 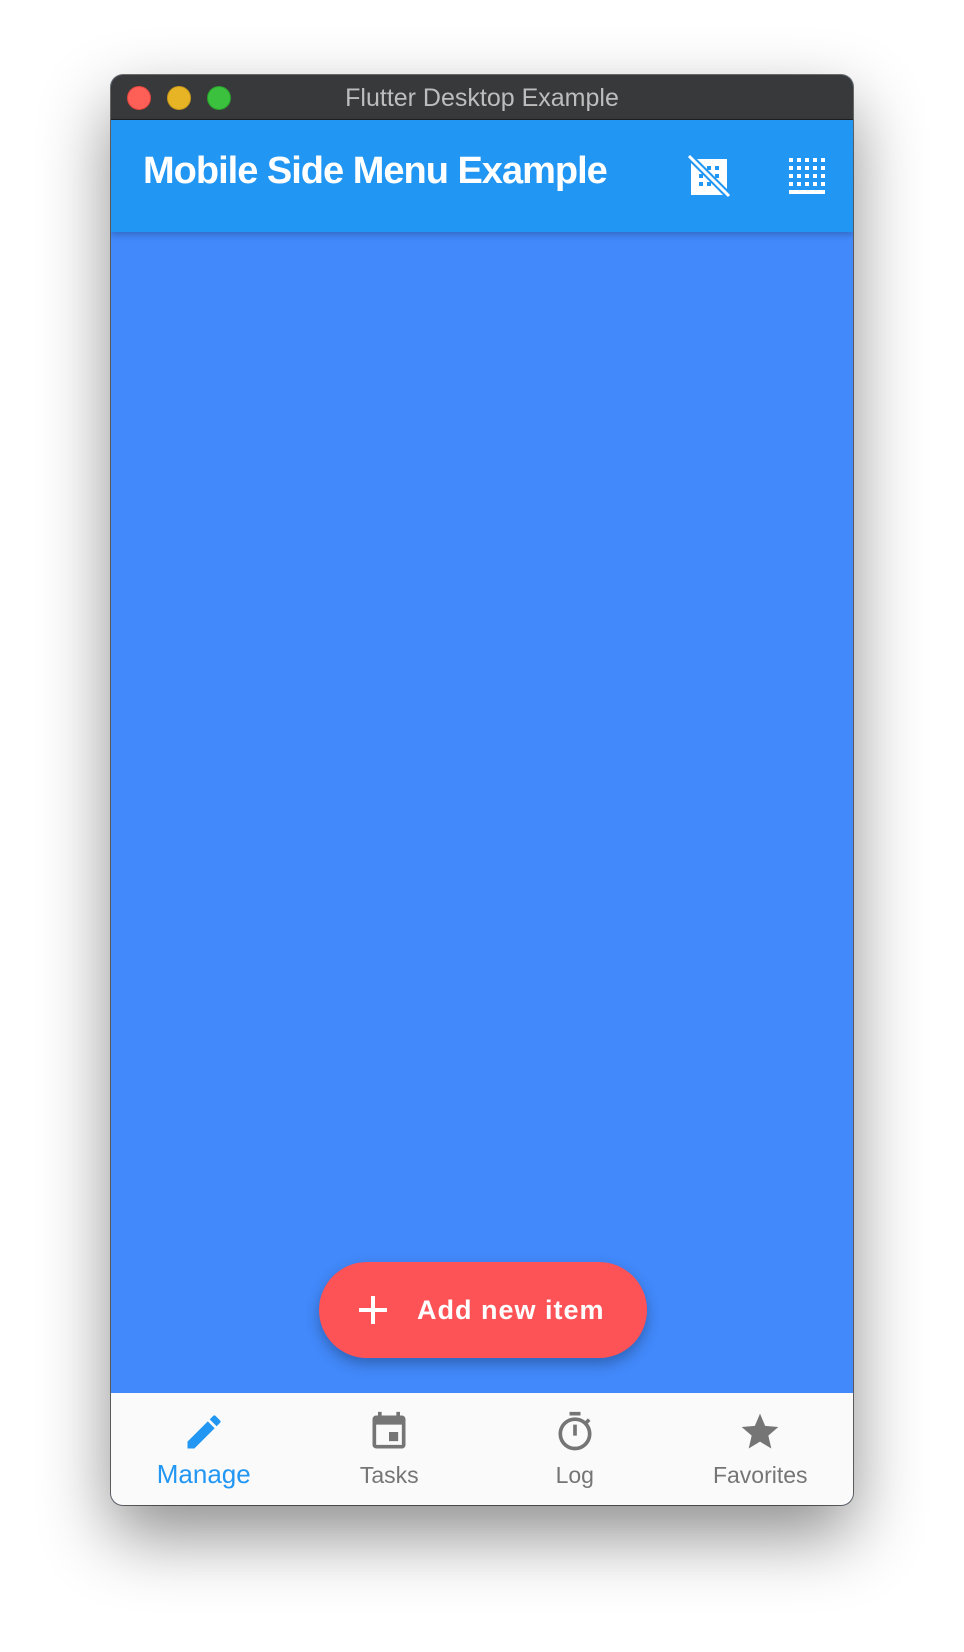 I want to click on nav-item-tasks: Tasks, so click(x=390, y=1449).